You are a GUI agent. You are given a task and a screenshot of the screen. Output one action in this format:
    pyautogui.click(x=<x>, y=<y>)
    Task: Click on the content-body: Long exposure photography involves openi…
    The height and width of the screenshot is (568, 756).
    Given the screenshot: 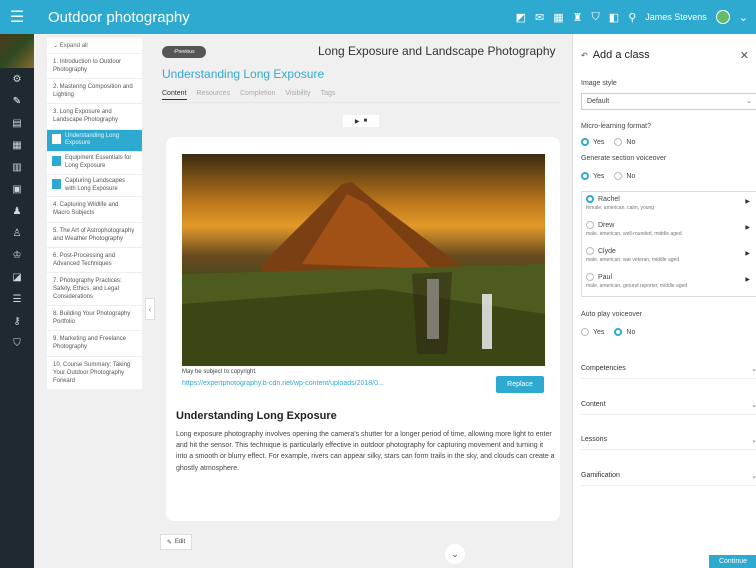 What is the action you would take?
    pyautogui.click(x=365, y=451)
    